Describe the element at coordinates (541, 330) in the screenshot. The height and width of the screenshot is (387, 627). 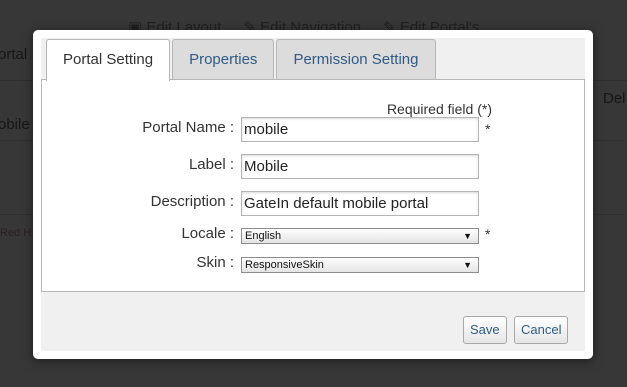
I see `cancel-button: Cancel` at that location.